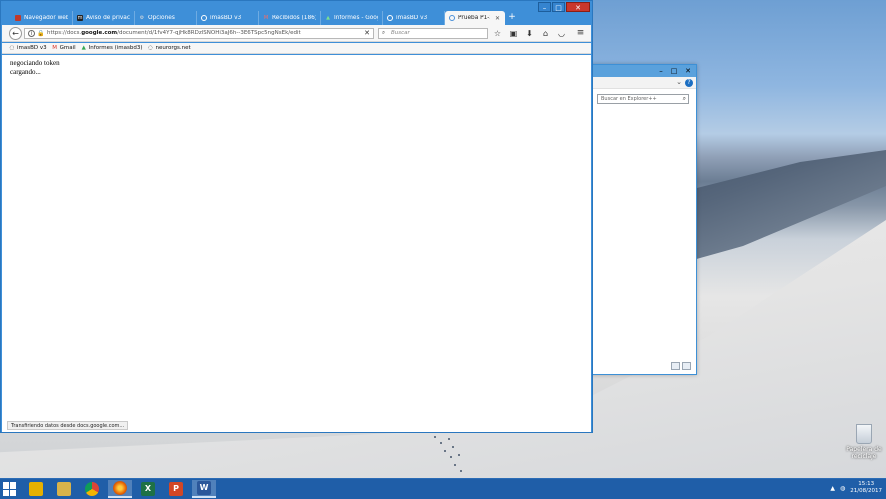 This screenshot has width=886, height=499. What do you see at coordinates (294, 18) in the screenshot?
I see `tab-label: Recibidos (186)` at bounding box center [294, 18].